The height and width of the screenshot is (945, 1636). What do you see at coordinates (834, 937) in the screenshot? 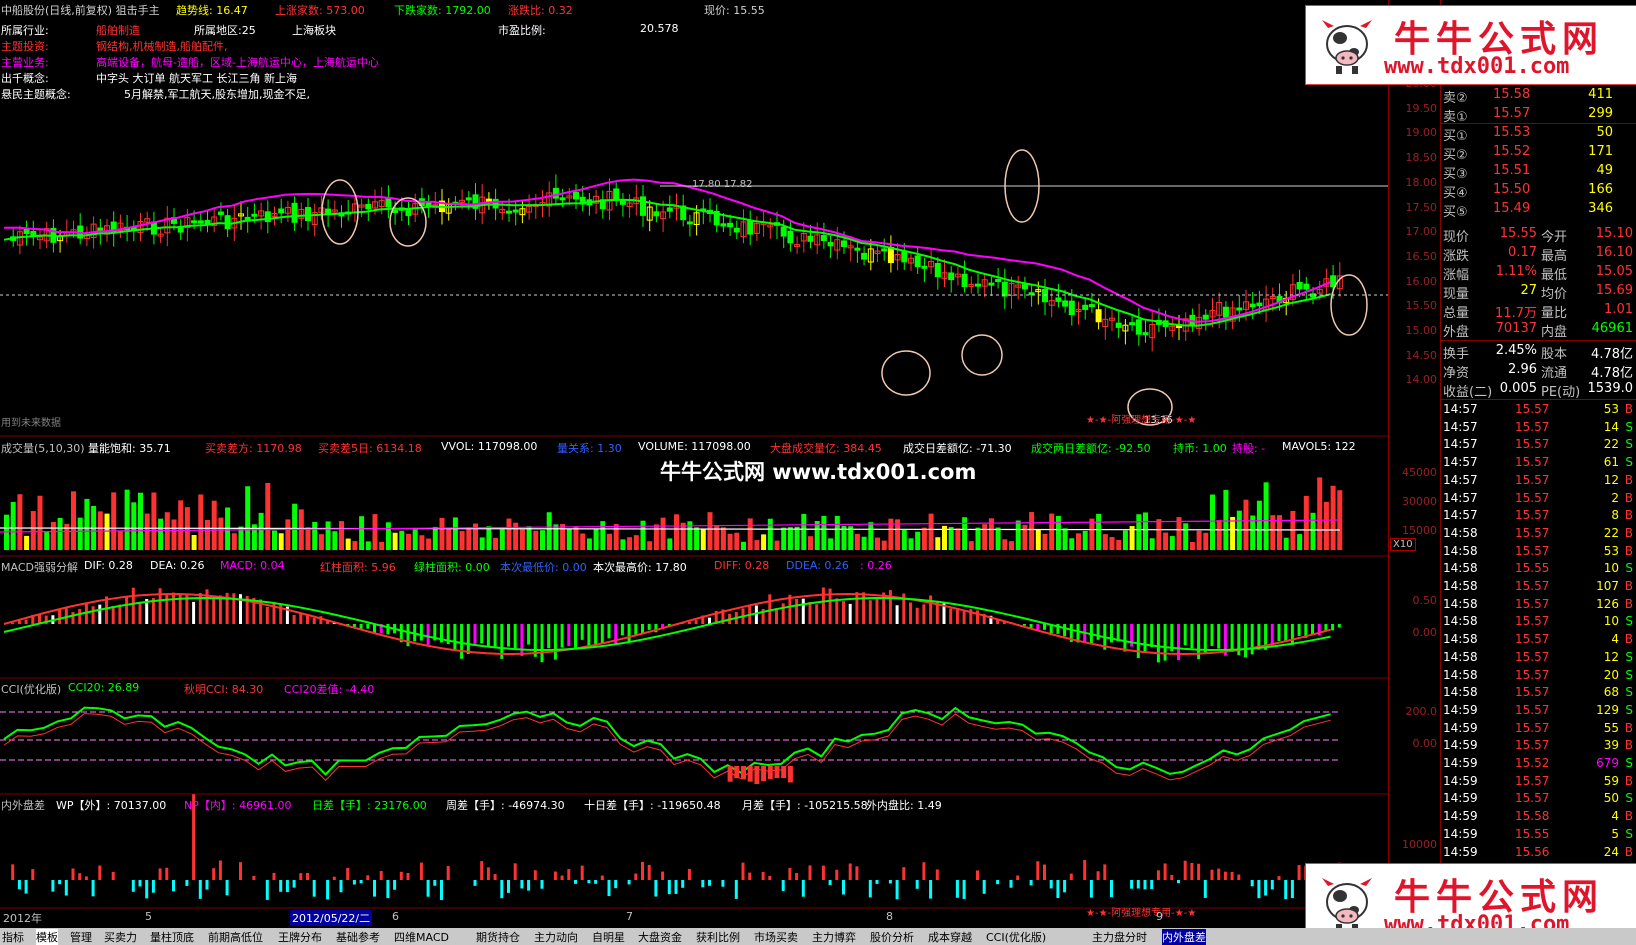
I see `tab-15: 主力博弈` at bounding box center [834, 937].